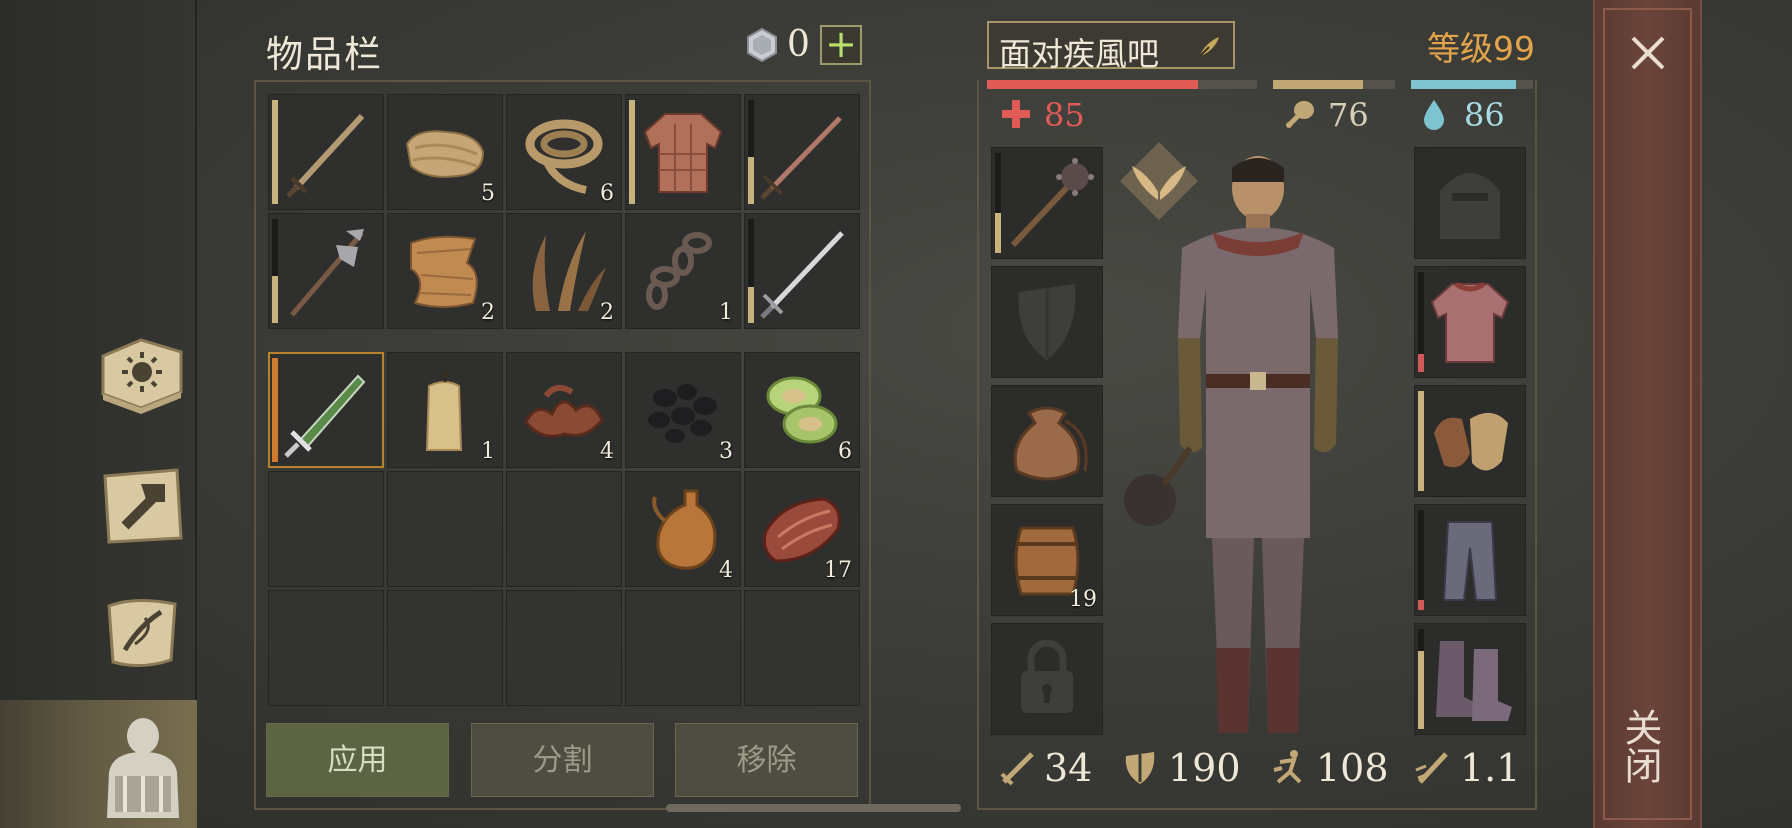  I want to click on mace-icon, so click(1052, 203).